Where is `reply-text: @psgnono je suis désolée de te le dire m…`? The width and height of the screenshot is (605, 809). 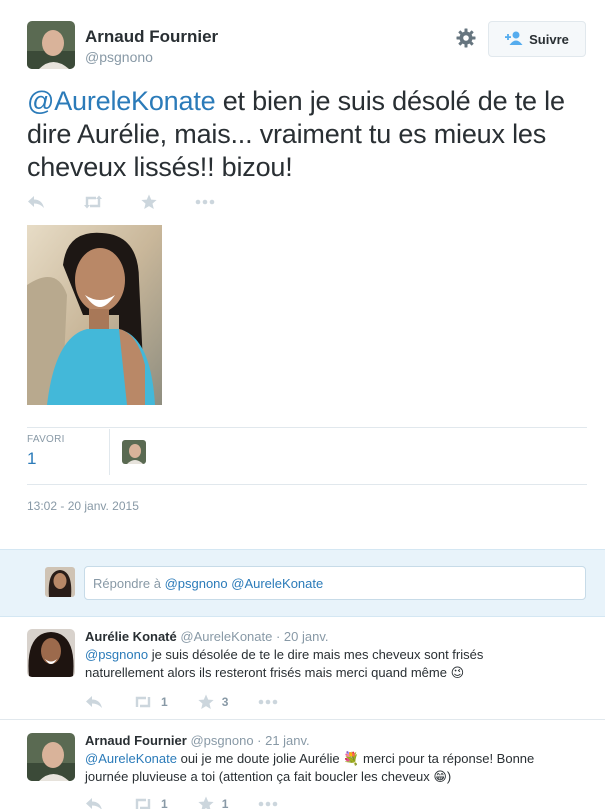 reply-text: @psgnono je suis désolée de te le dire m… is located at coordinates (325, 664).